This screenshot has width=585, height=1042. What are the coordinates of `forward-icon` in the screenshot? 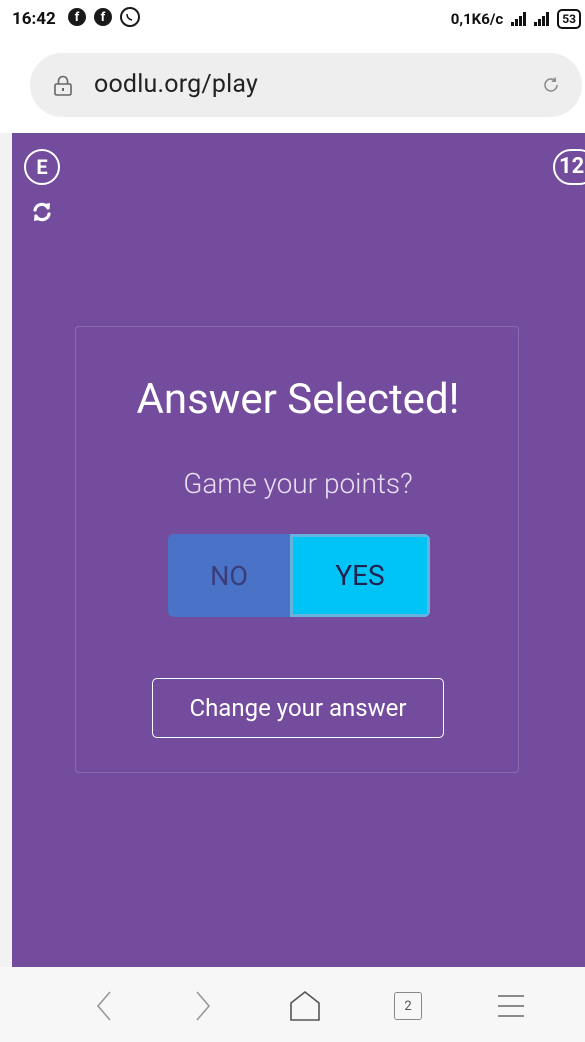 It's located at (203, 1006).